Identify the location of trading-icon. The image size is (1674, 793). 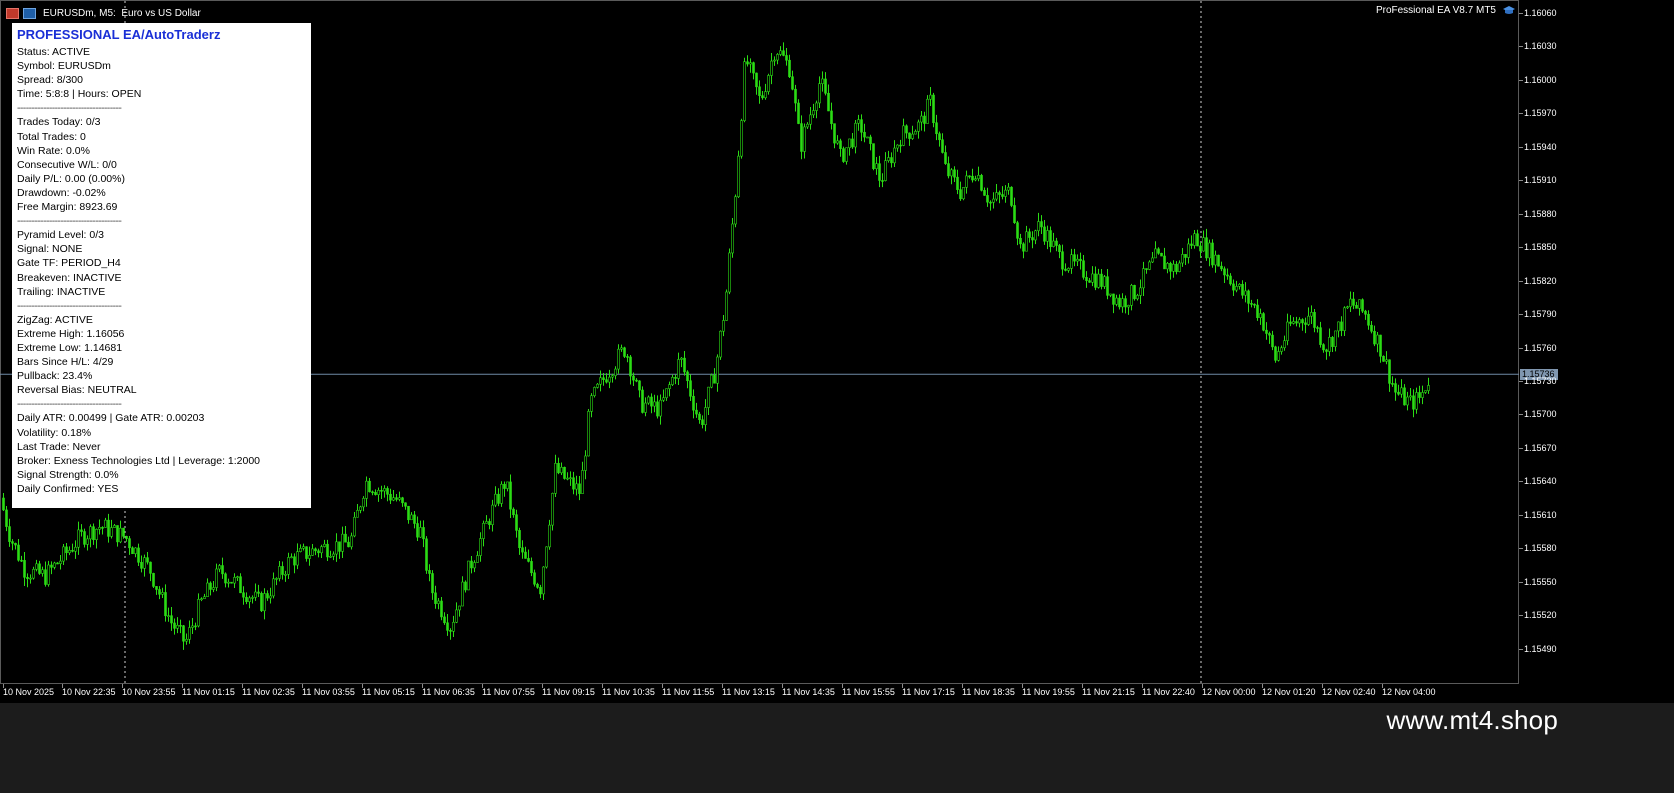
(29, 13).